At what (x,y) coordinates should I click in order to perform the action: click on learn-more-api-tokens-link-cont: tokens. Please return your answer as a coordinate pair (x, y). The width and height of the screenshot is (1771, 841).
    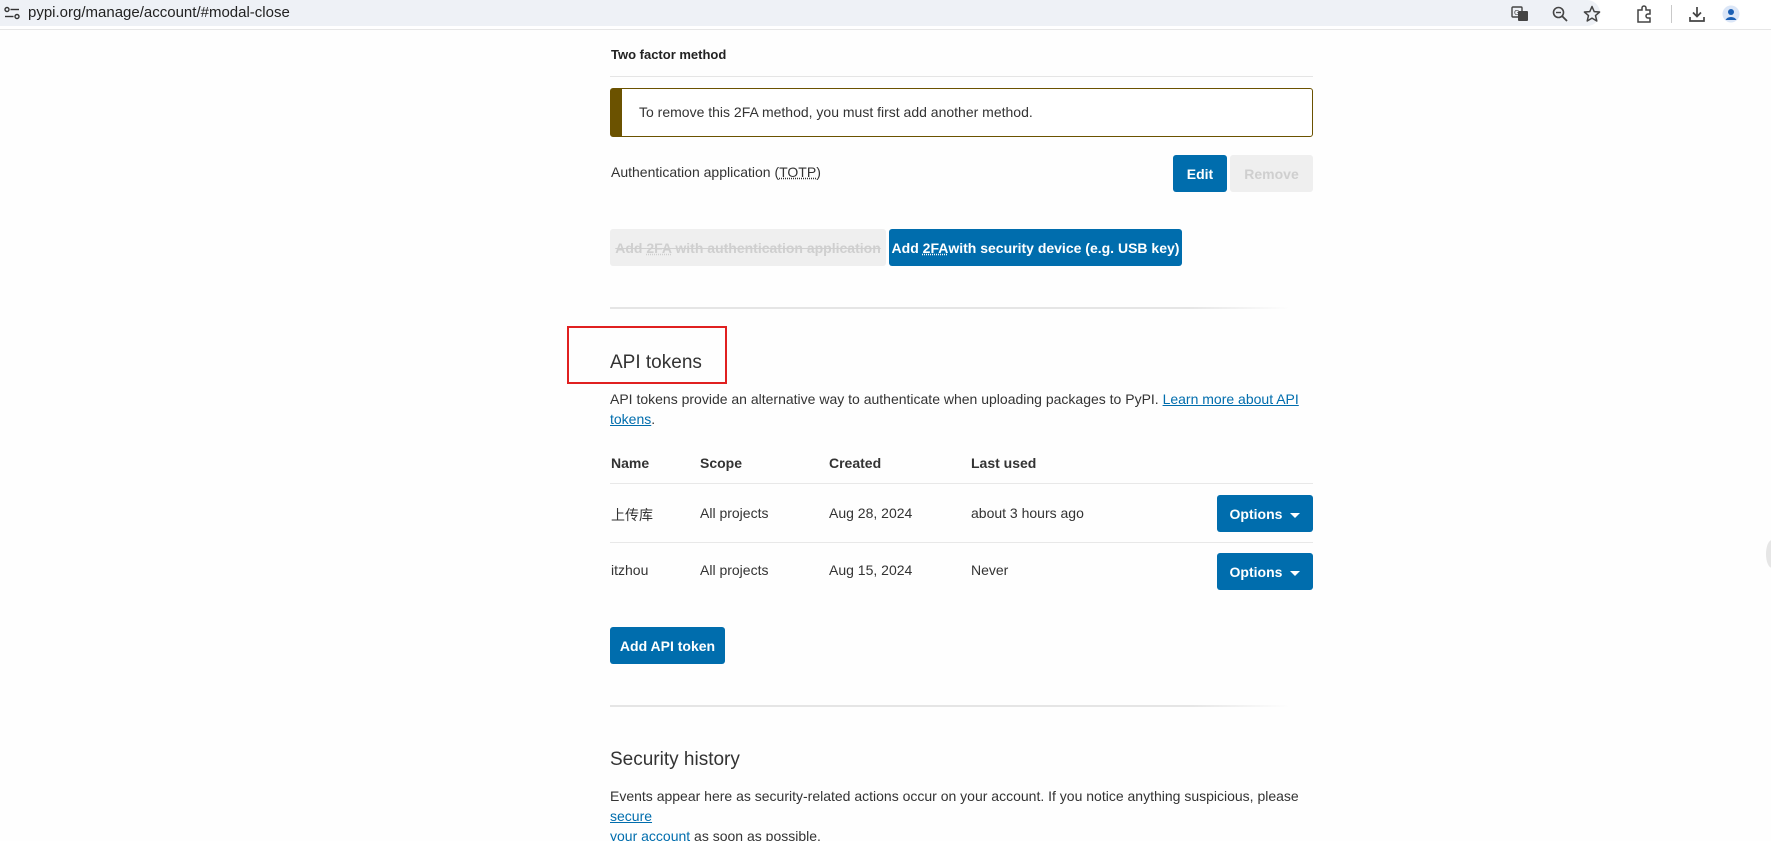
    Looking at the image, I should click on (630, 419).